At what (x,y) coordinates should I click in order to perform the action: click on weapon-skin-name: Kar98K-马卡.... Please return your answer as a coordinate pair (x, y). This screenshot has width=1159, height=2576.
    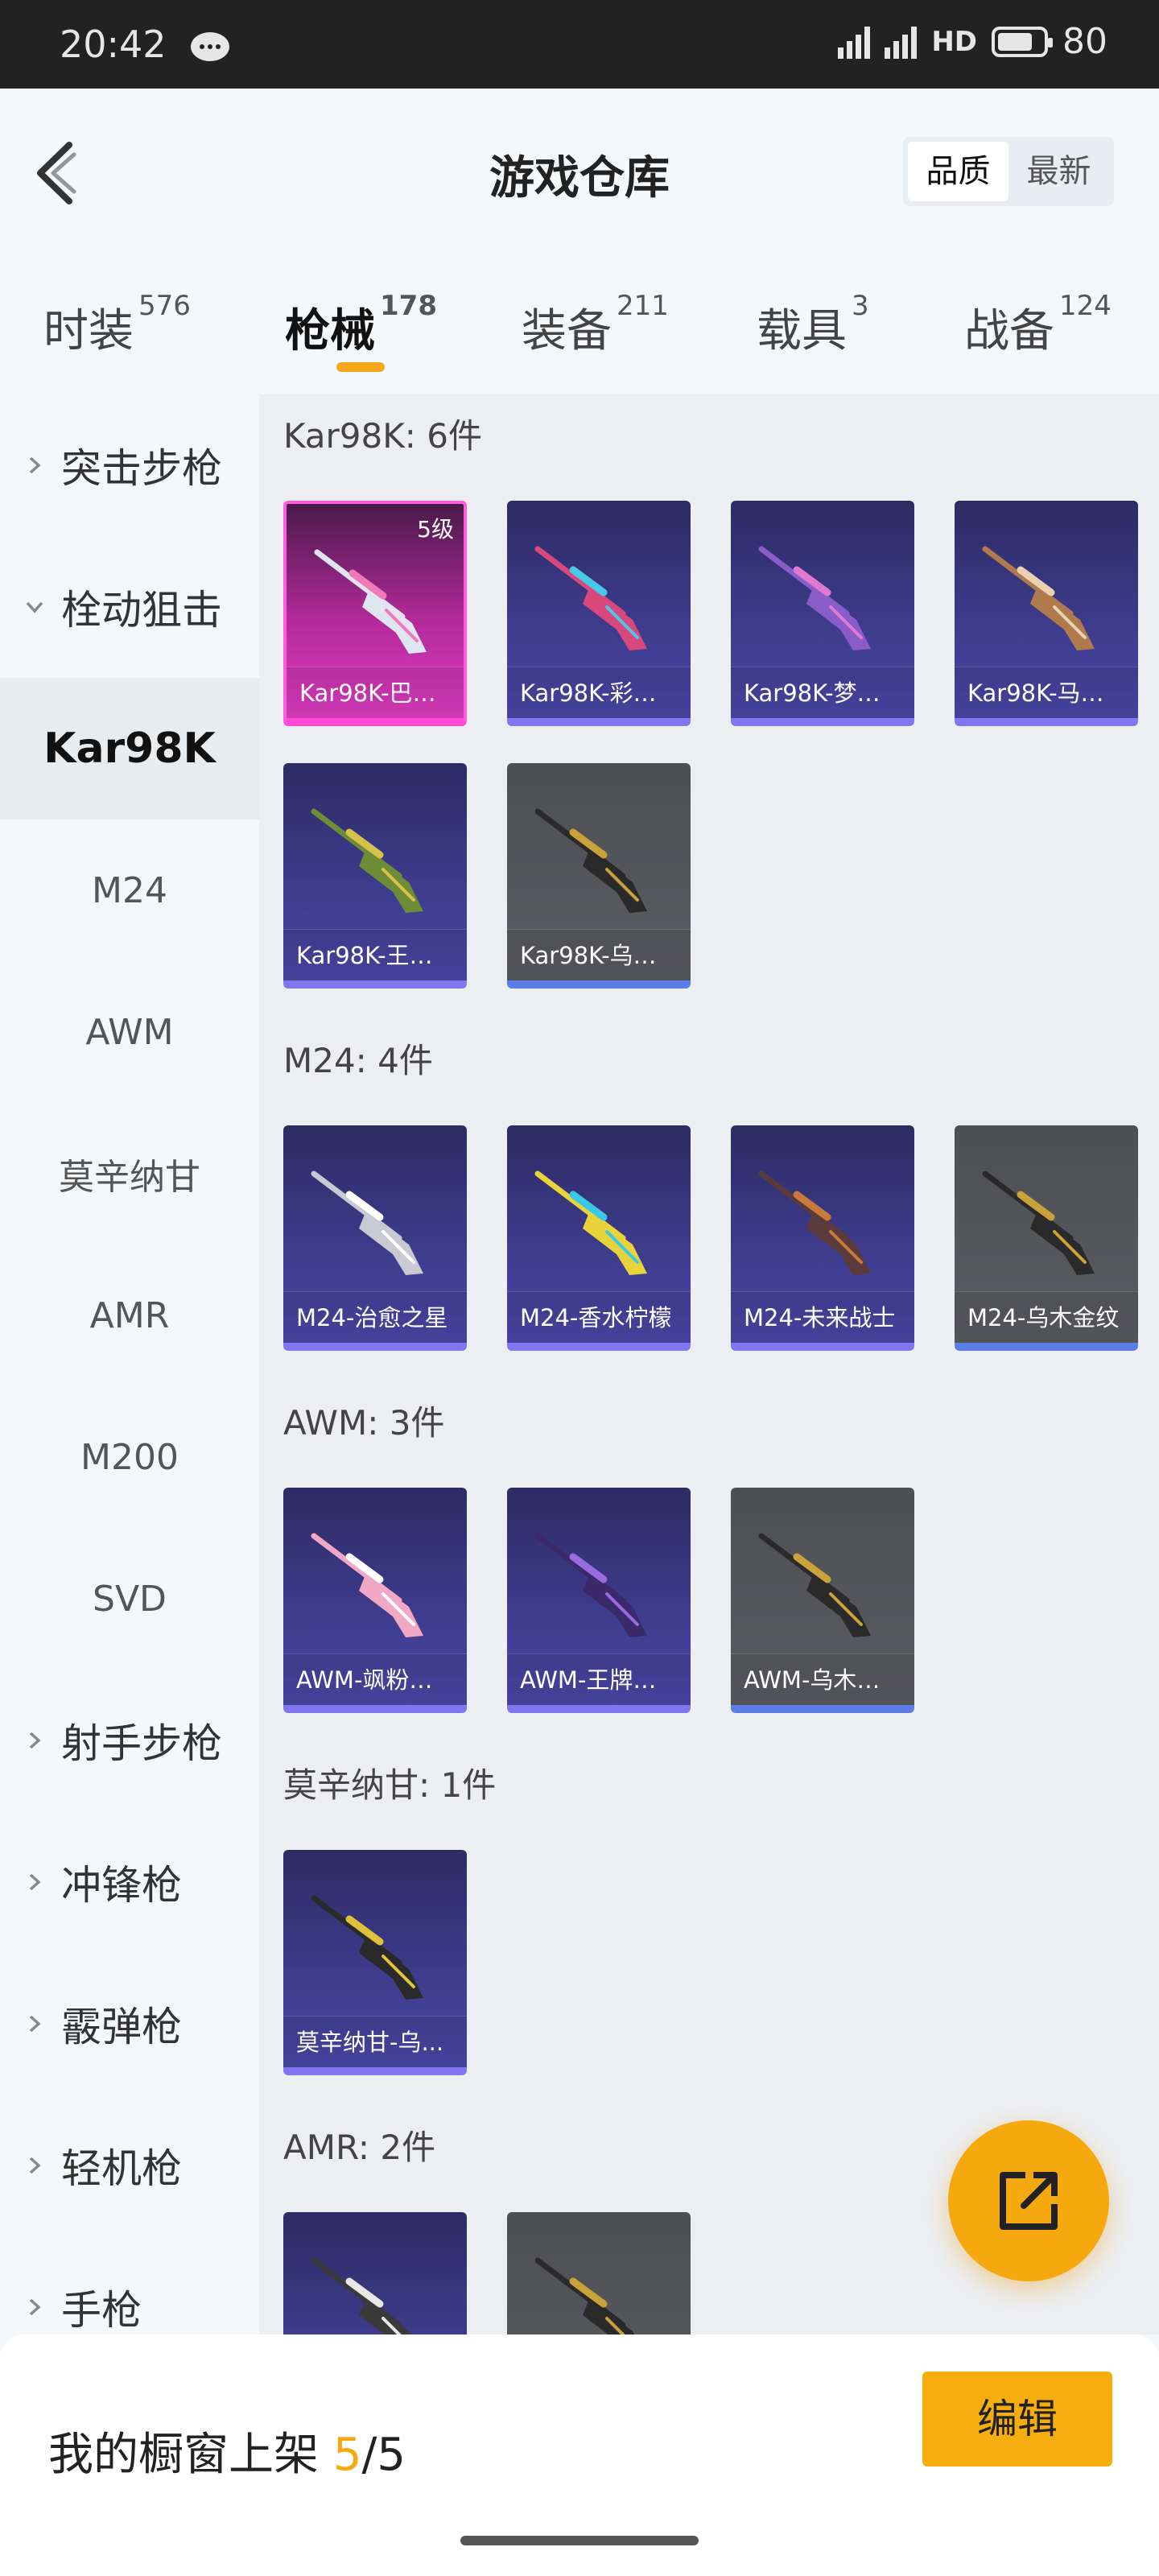
    Looking at the image, I should click on (1046, 692).